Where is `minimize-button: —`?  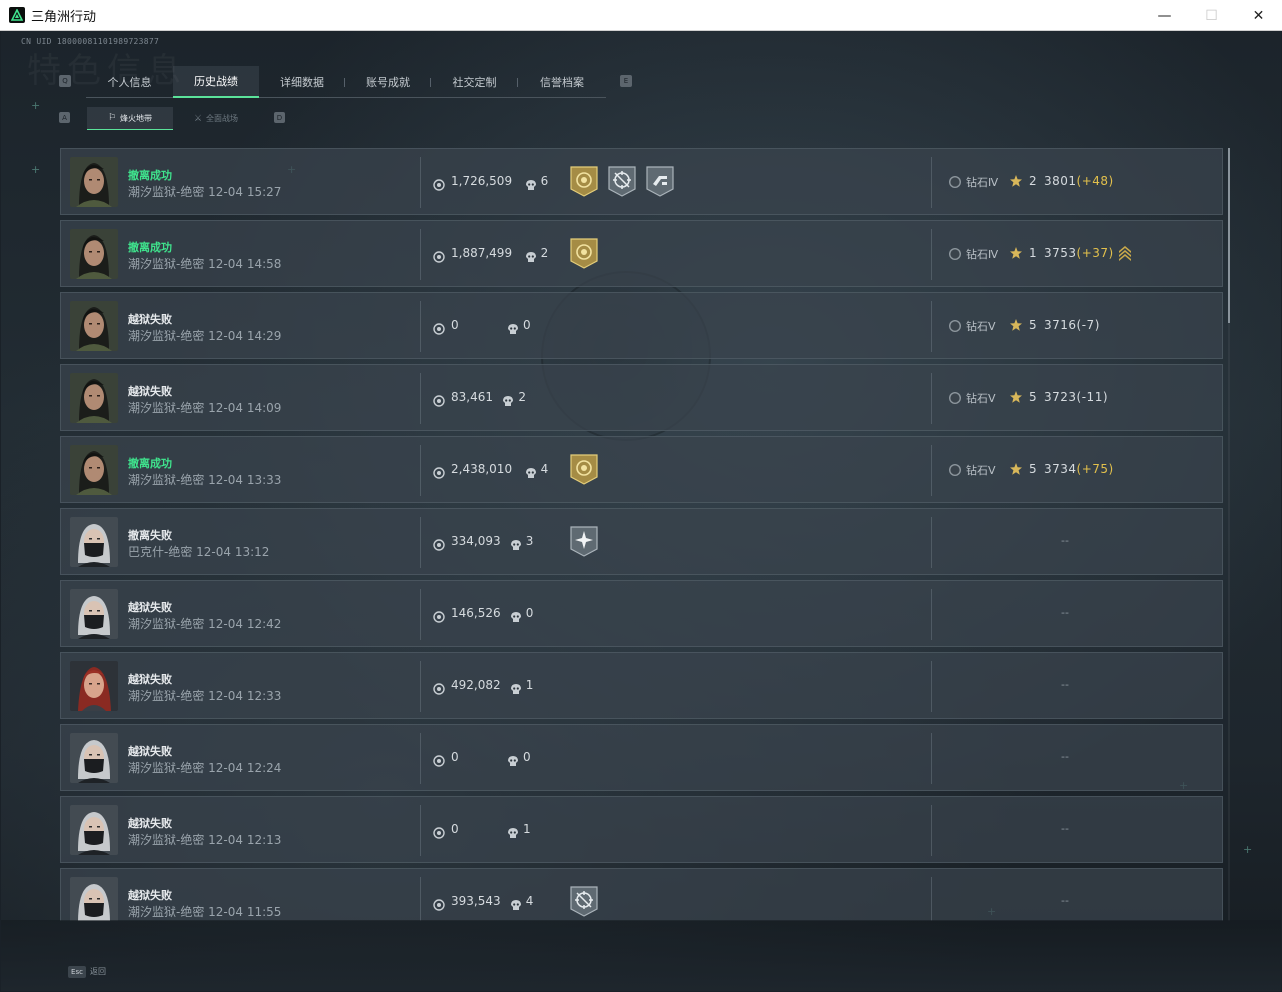 minimize-button: — is located at coordinates (1164, 15).